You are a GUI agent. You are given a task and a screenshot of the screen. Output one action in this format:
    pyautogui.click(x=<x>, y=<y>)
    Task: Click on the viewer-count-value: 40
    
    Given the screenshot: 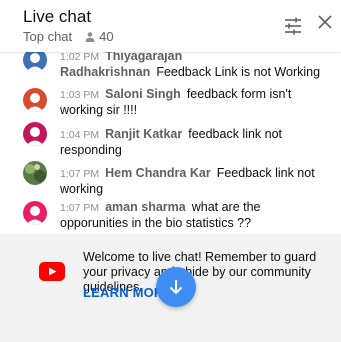 What is the action you would take?
    pyautogui.click(x=106, y=36)
    